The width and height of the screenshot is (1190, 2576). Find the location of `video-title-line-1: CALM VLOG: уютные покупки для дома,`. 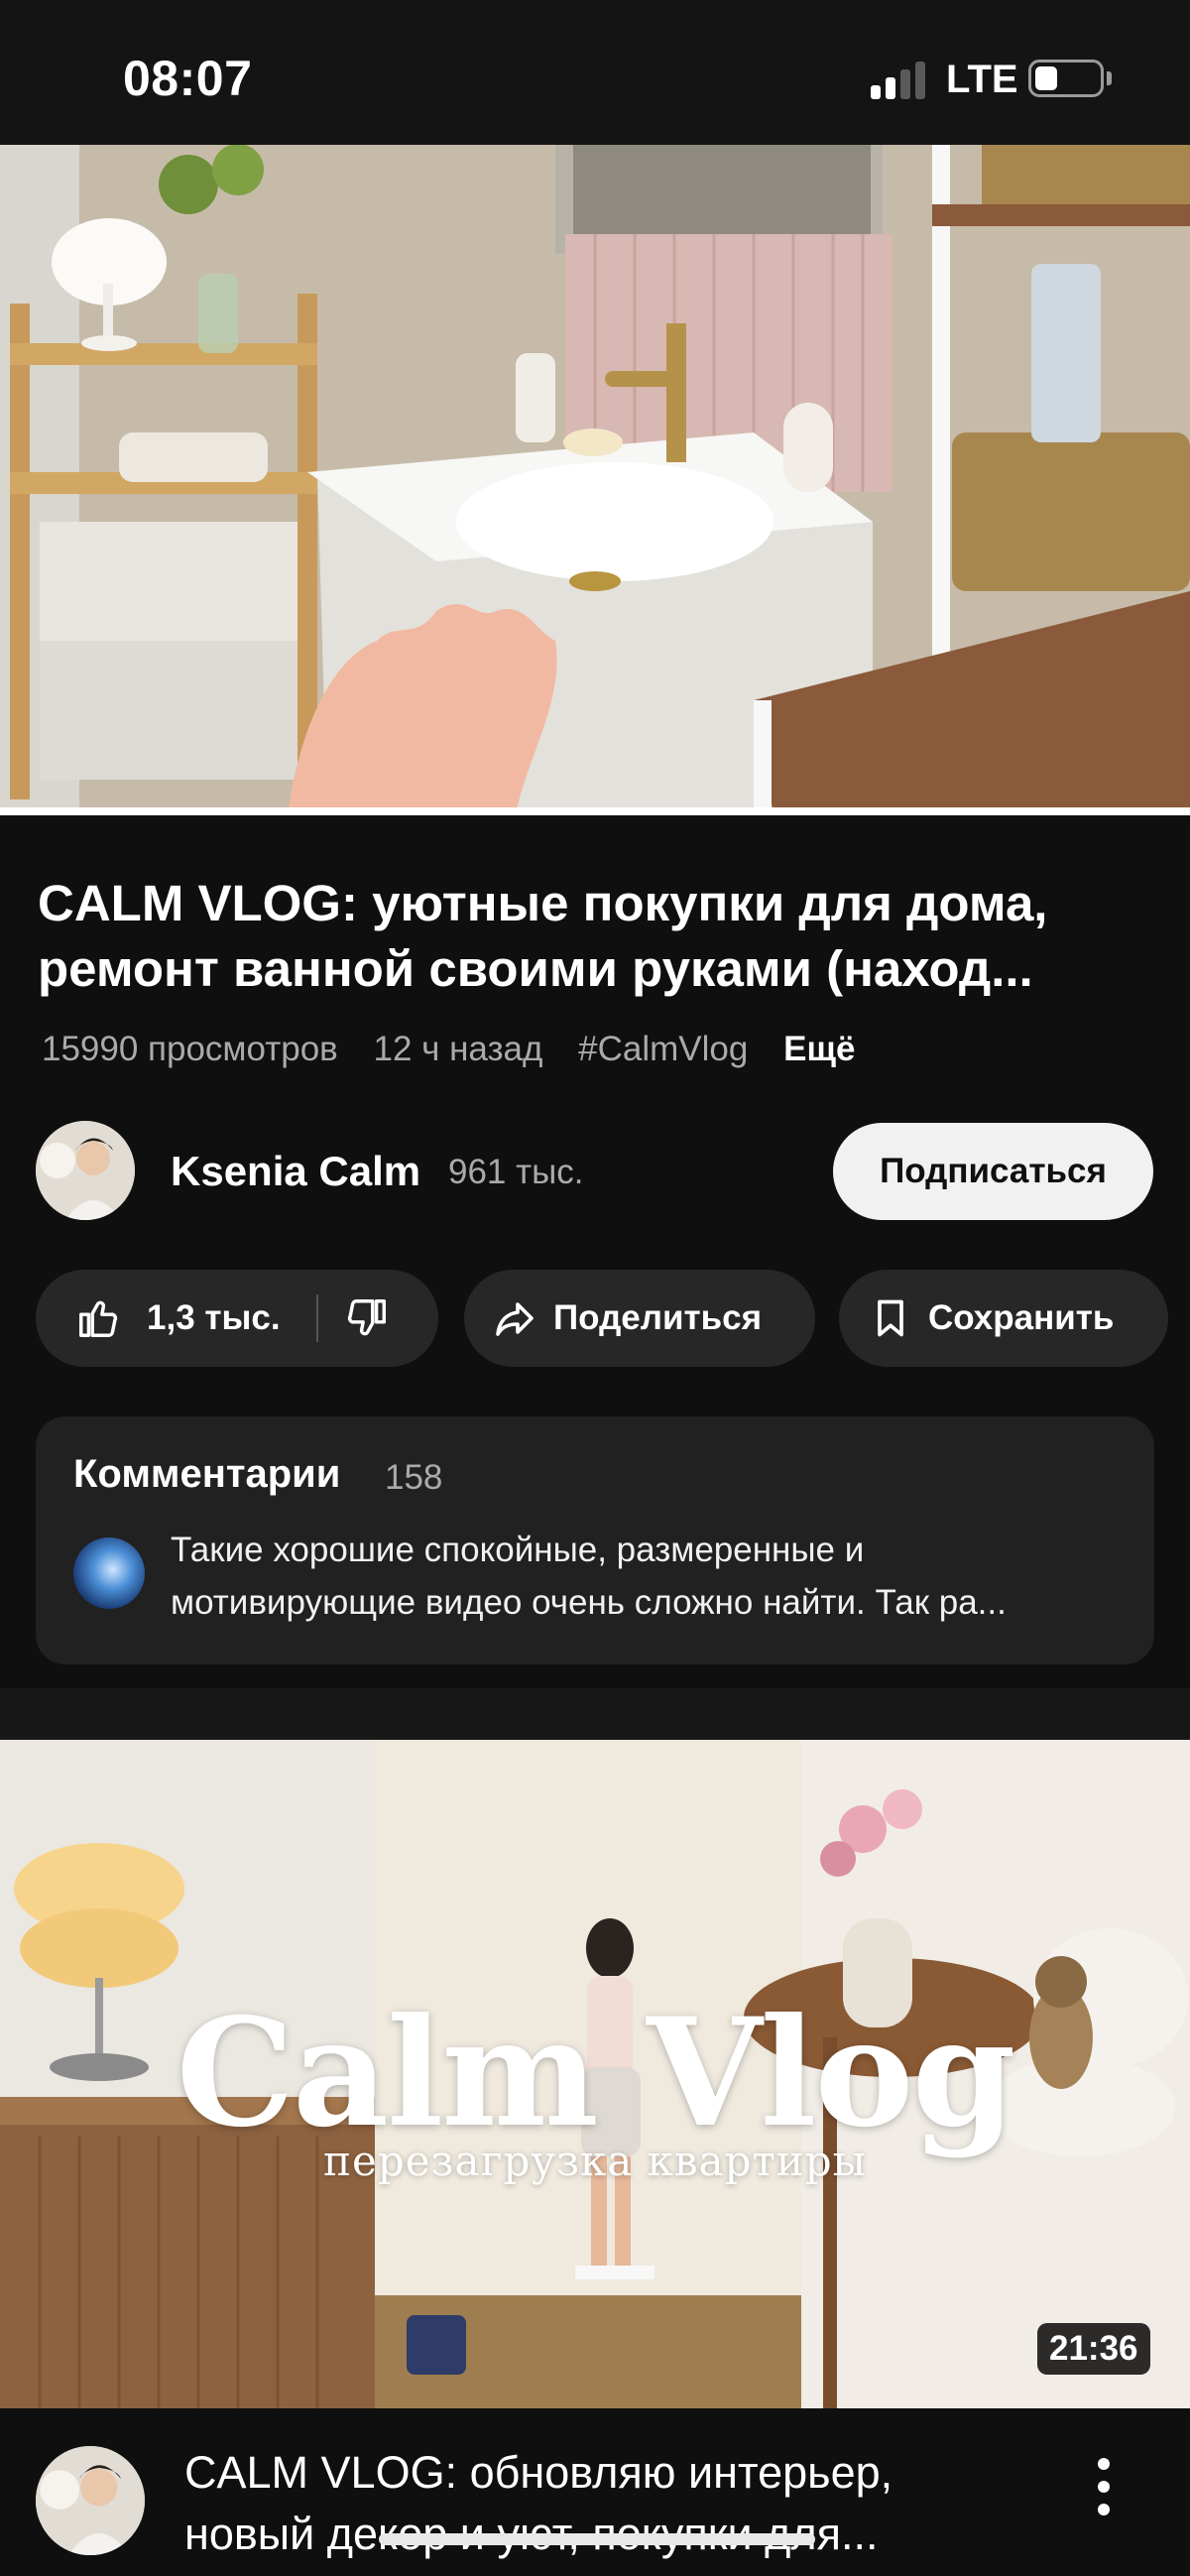

video-title-line-1: CALM VLOG: уютные покупки для дома, is located at coordinates (543, 903).